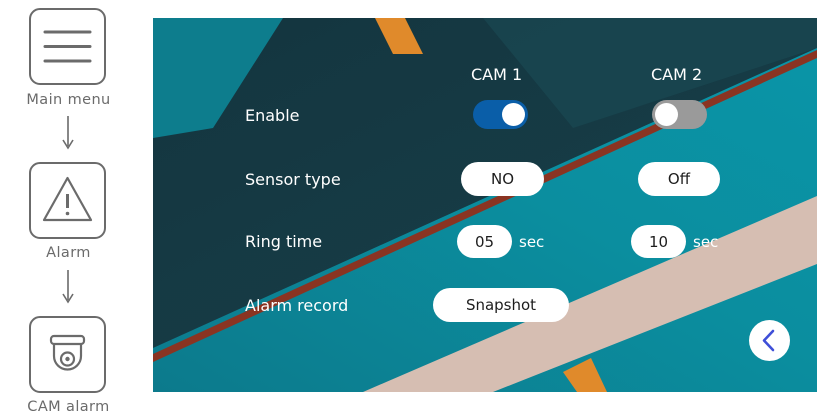  Describe the element at coordinates (706, 242) in the screenshot. I see `ring-time-cam2-unit: sec` at that location.